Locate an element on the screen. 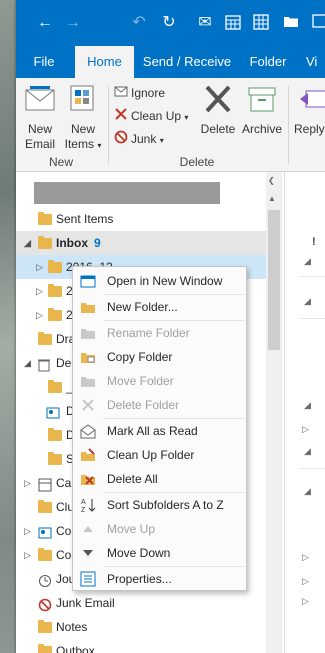  delete-folder-icon is located at coordinates (88, 405).